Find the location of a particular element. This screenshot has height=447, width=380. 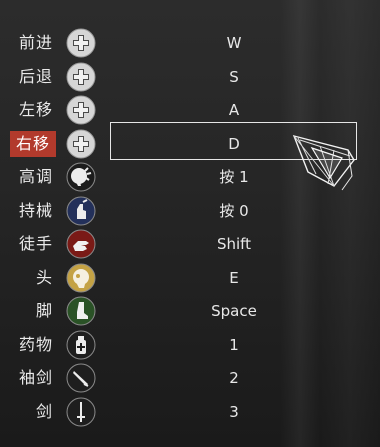

key-binding: 2 is located at coordinates (234, 378).